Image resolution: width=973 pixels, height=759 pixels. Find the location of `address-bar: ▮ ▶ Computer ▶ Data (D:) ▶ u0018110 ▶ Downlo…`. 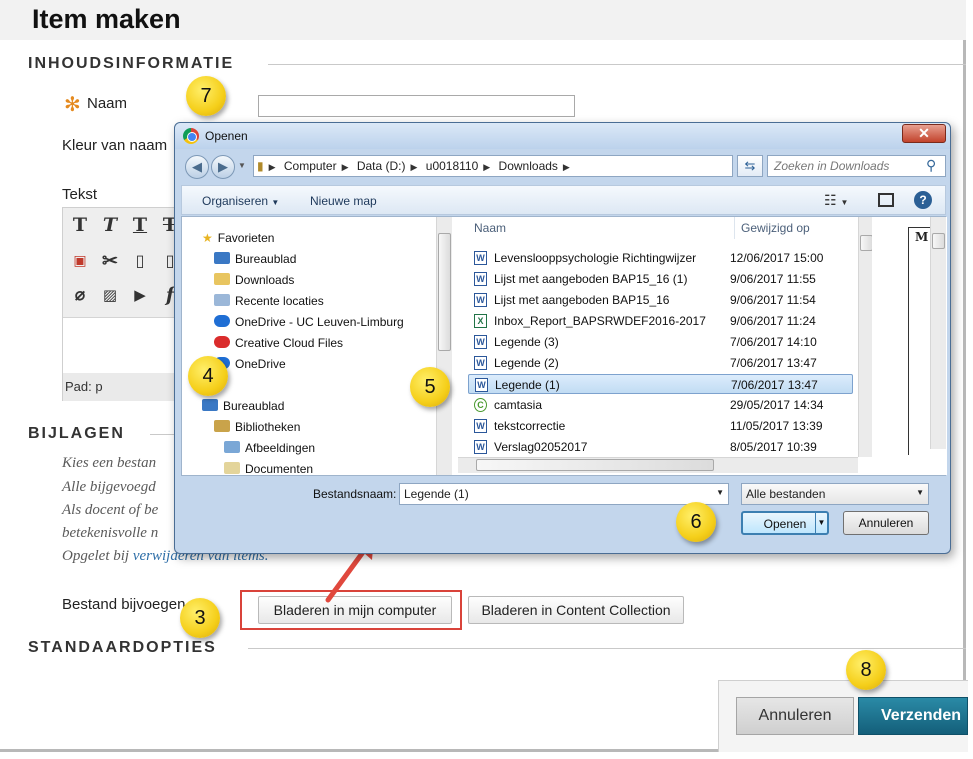

address-bar: ▮ ▶ Computer ▶ Data (D:) ▶ u0018110 ▶ Downlo… is located at coordinates (493, 166).